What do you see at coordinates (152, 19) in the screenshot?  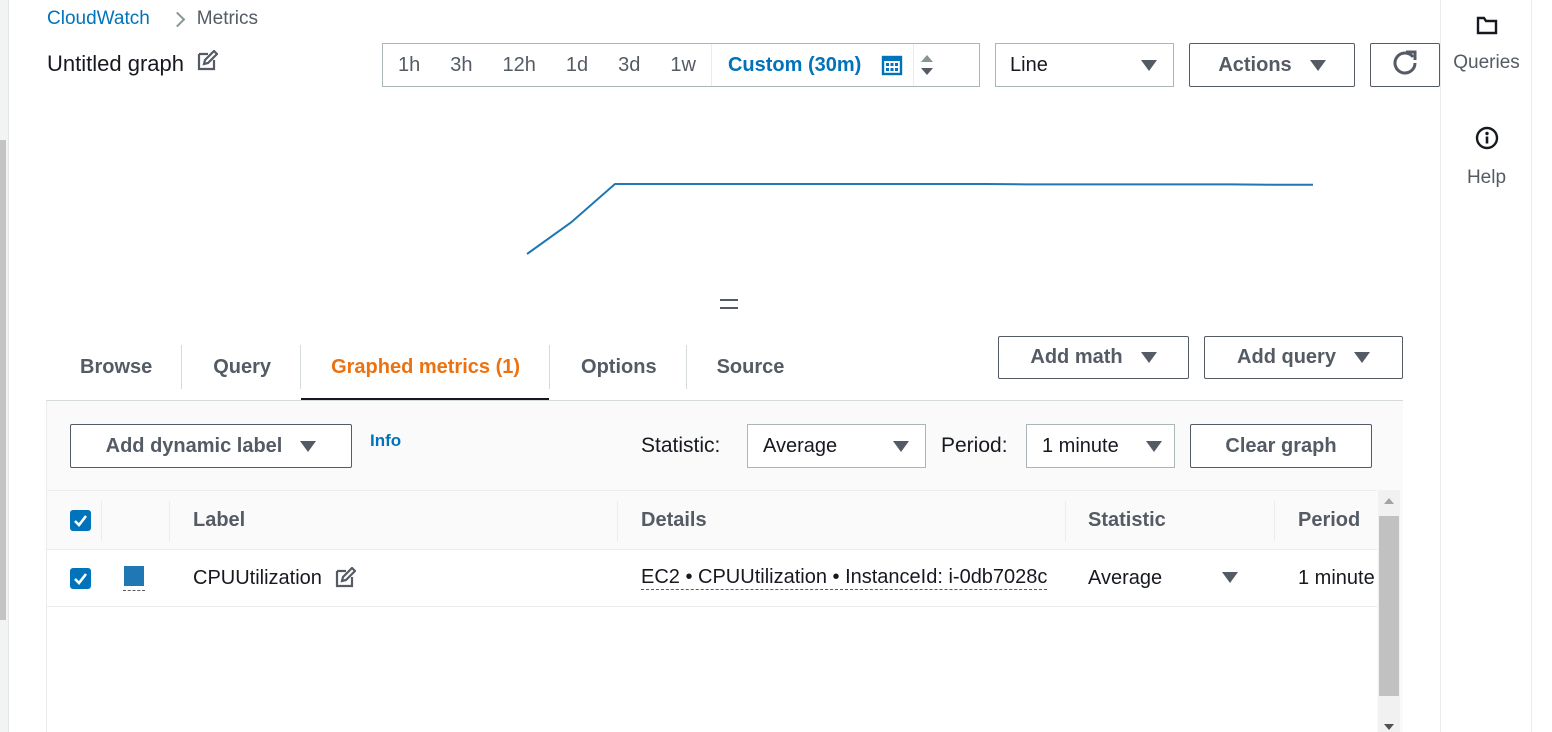 I see `breadcrumb: CloudWatch Metrics` at bounding box center [152, 19].